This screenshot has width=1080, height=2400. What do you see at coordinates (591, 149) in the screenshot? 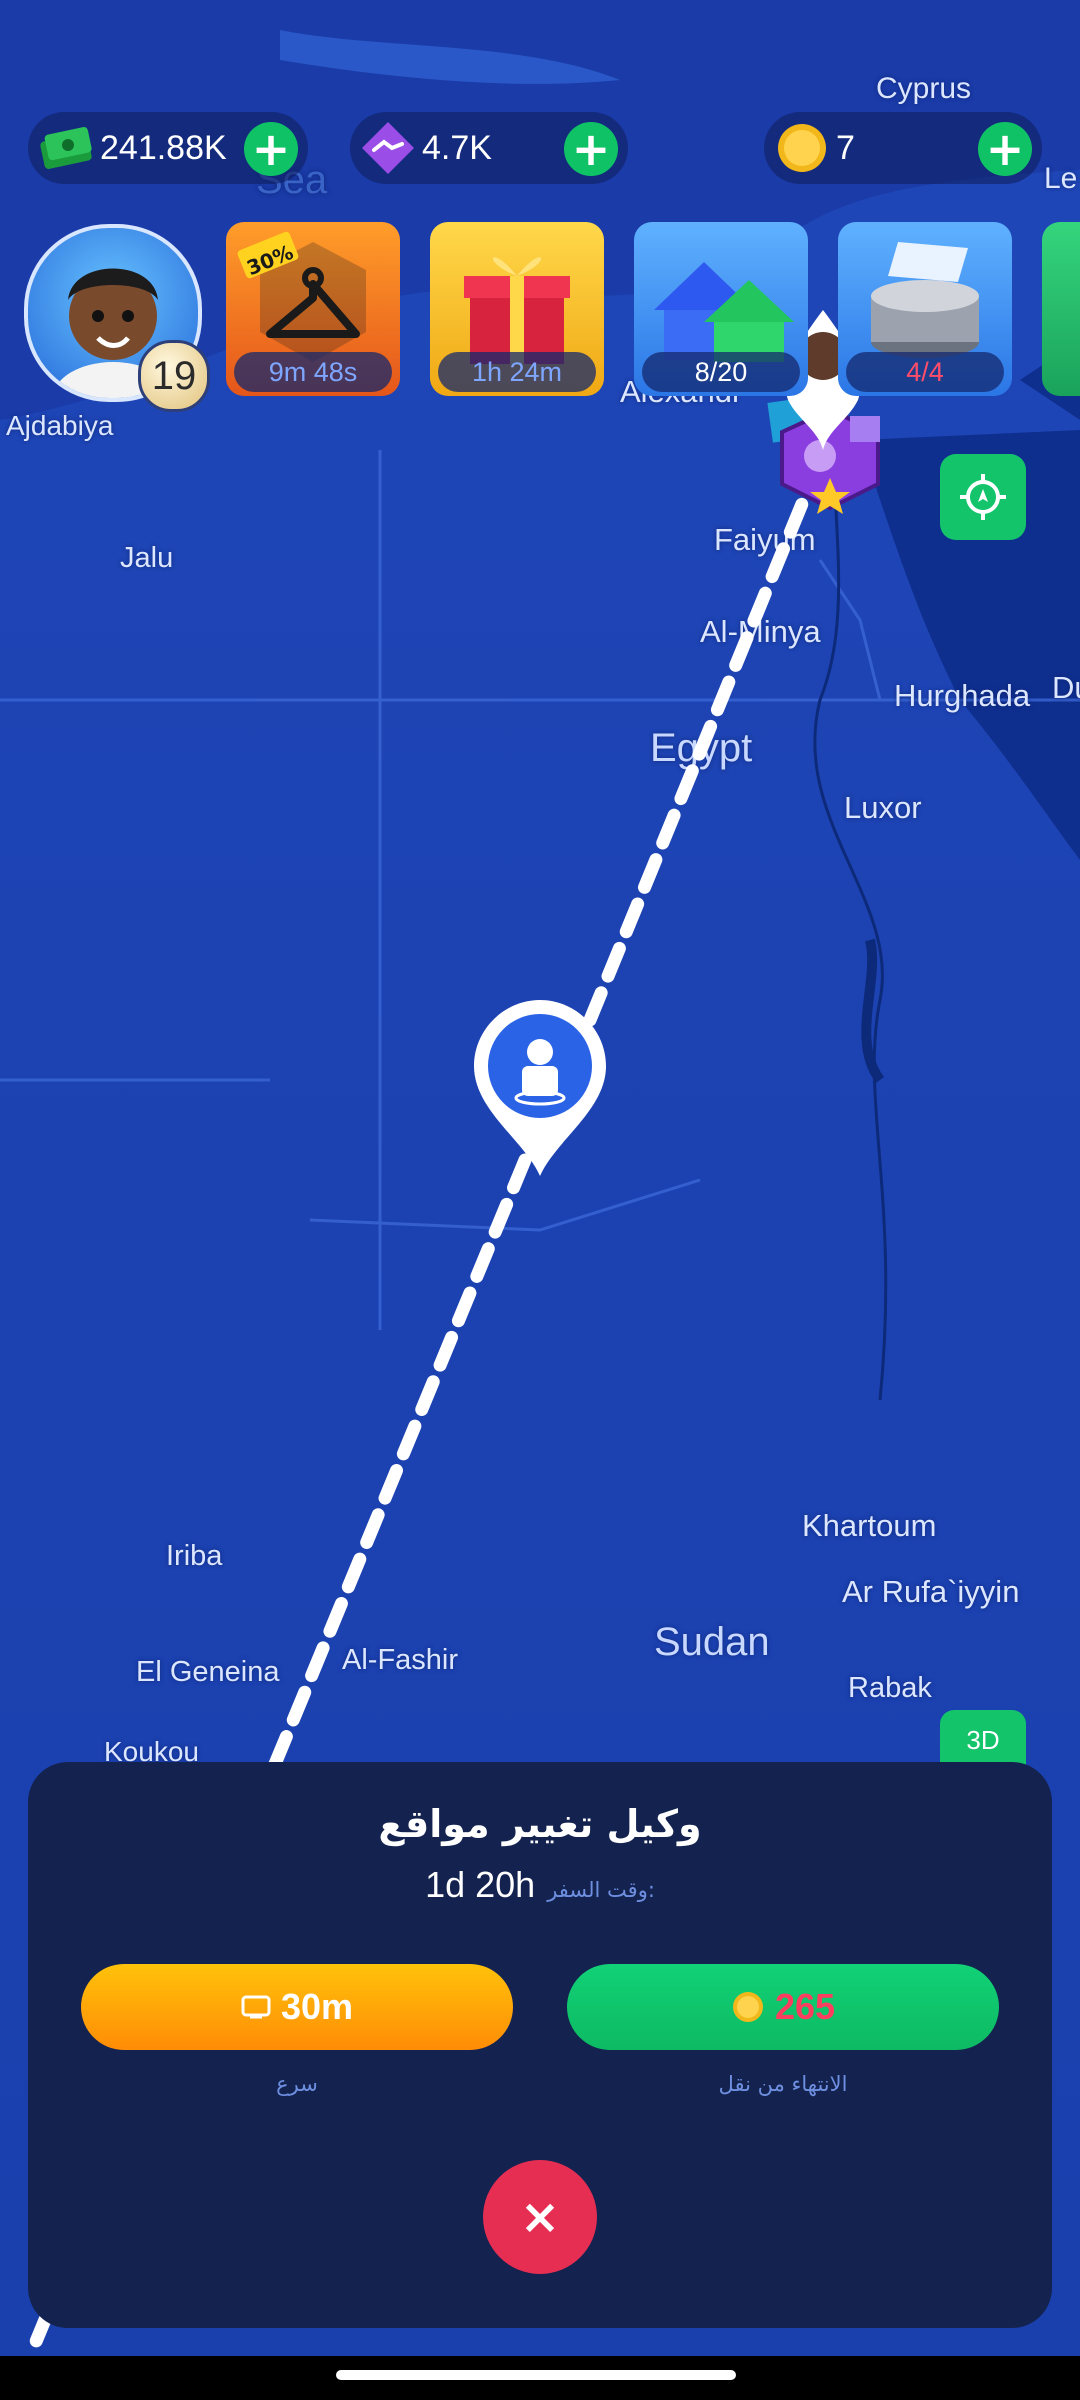
I see `add-deals-button: +` at bounding box center [591, 149].